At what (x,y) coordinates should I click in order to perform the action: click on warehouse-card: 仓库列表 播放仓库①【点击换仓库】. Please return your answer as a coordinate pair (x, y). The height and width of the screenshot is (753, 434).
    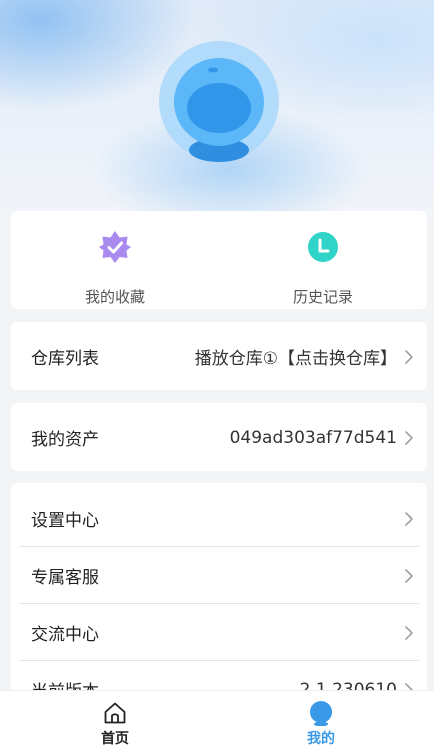
    Looking at the image, I should click on (219, 356).